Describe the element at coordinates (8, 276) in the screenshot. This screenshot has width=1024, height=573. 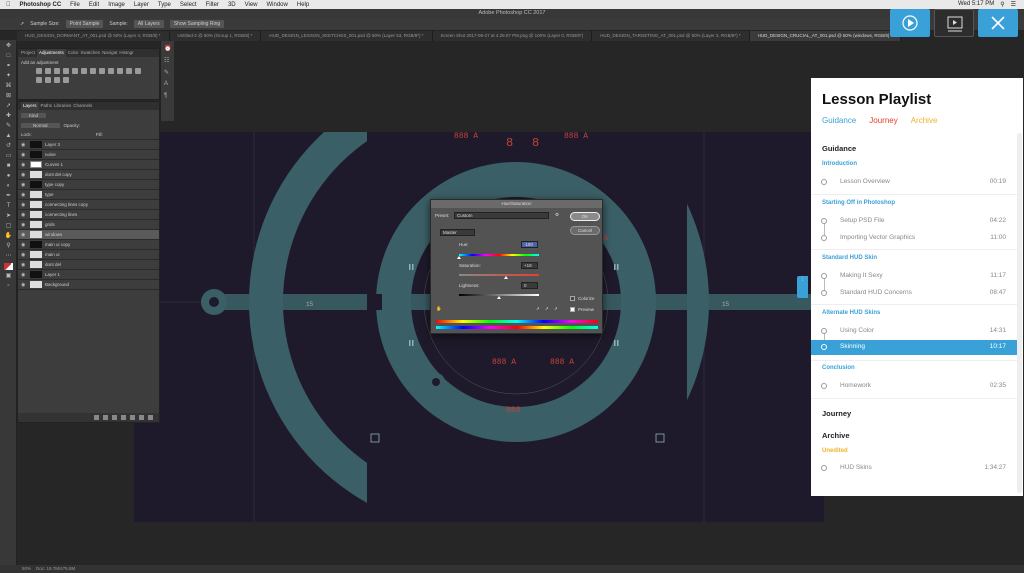
I see `quick-mask-icon: ▣` at that location.